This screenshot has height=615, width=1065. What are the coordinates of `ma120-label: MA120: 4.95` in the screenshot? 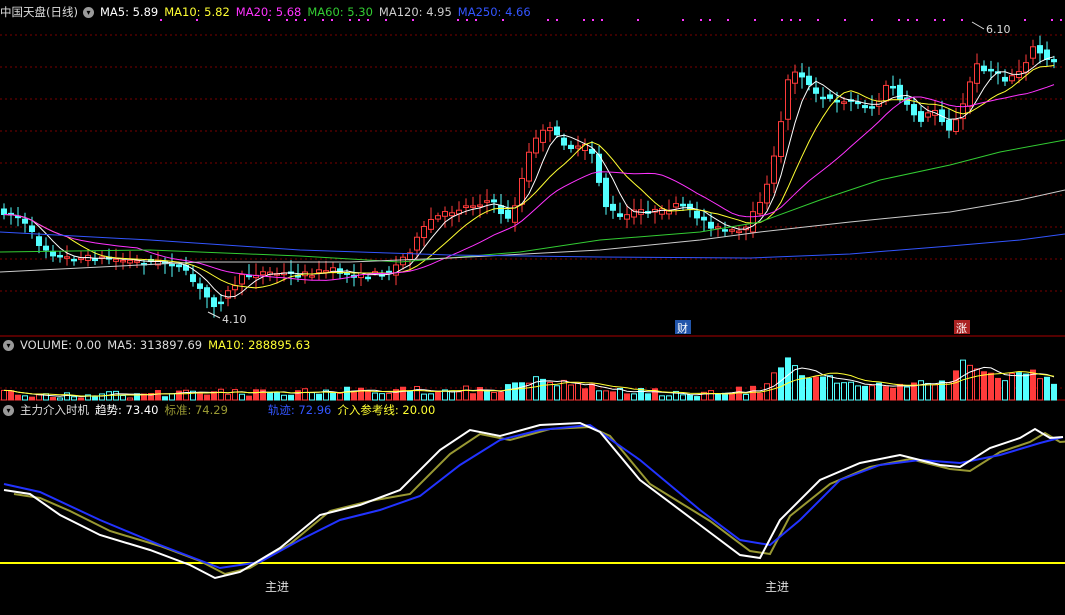 It's located at (415, 12).